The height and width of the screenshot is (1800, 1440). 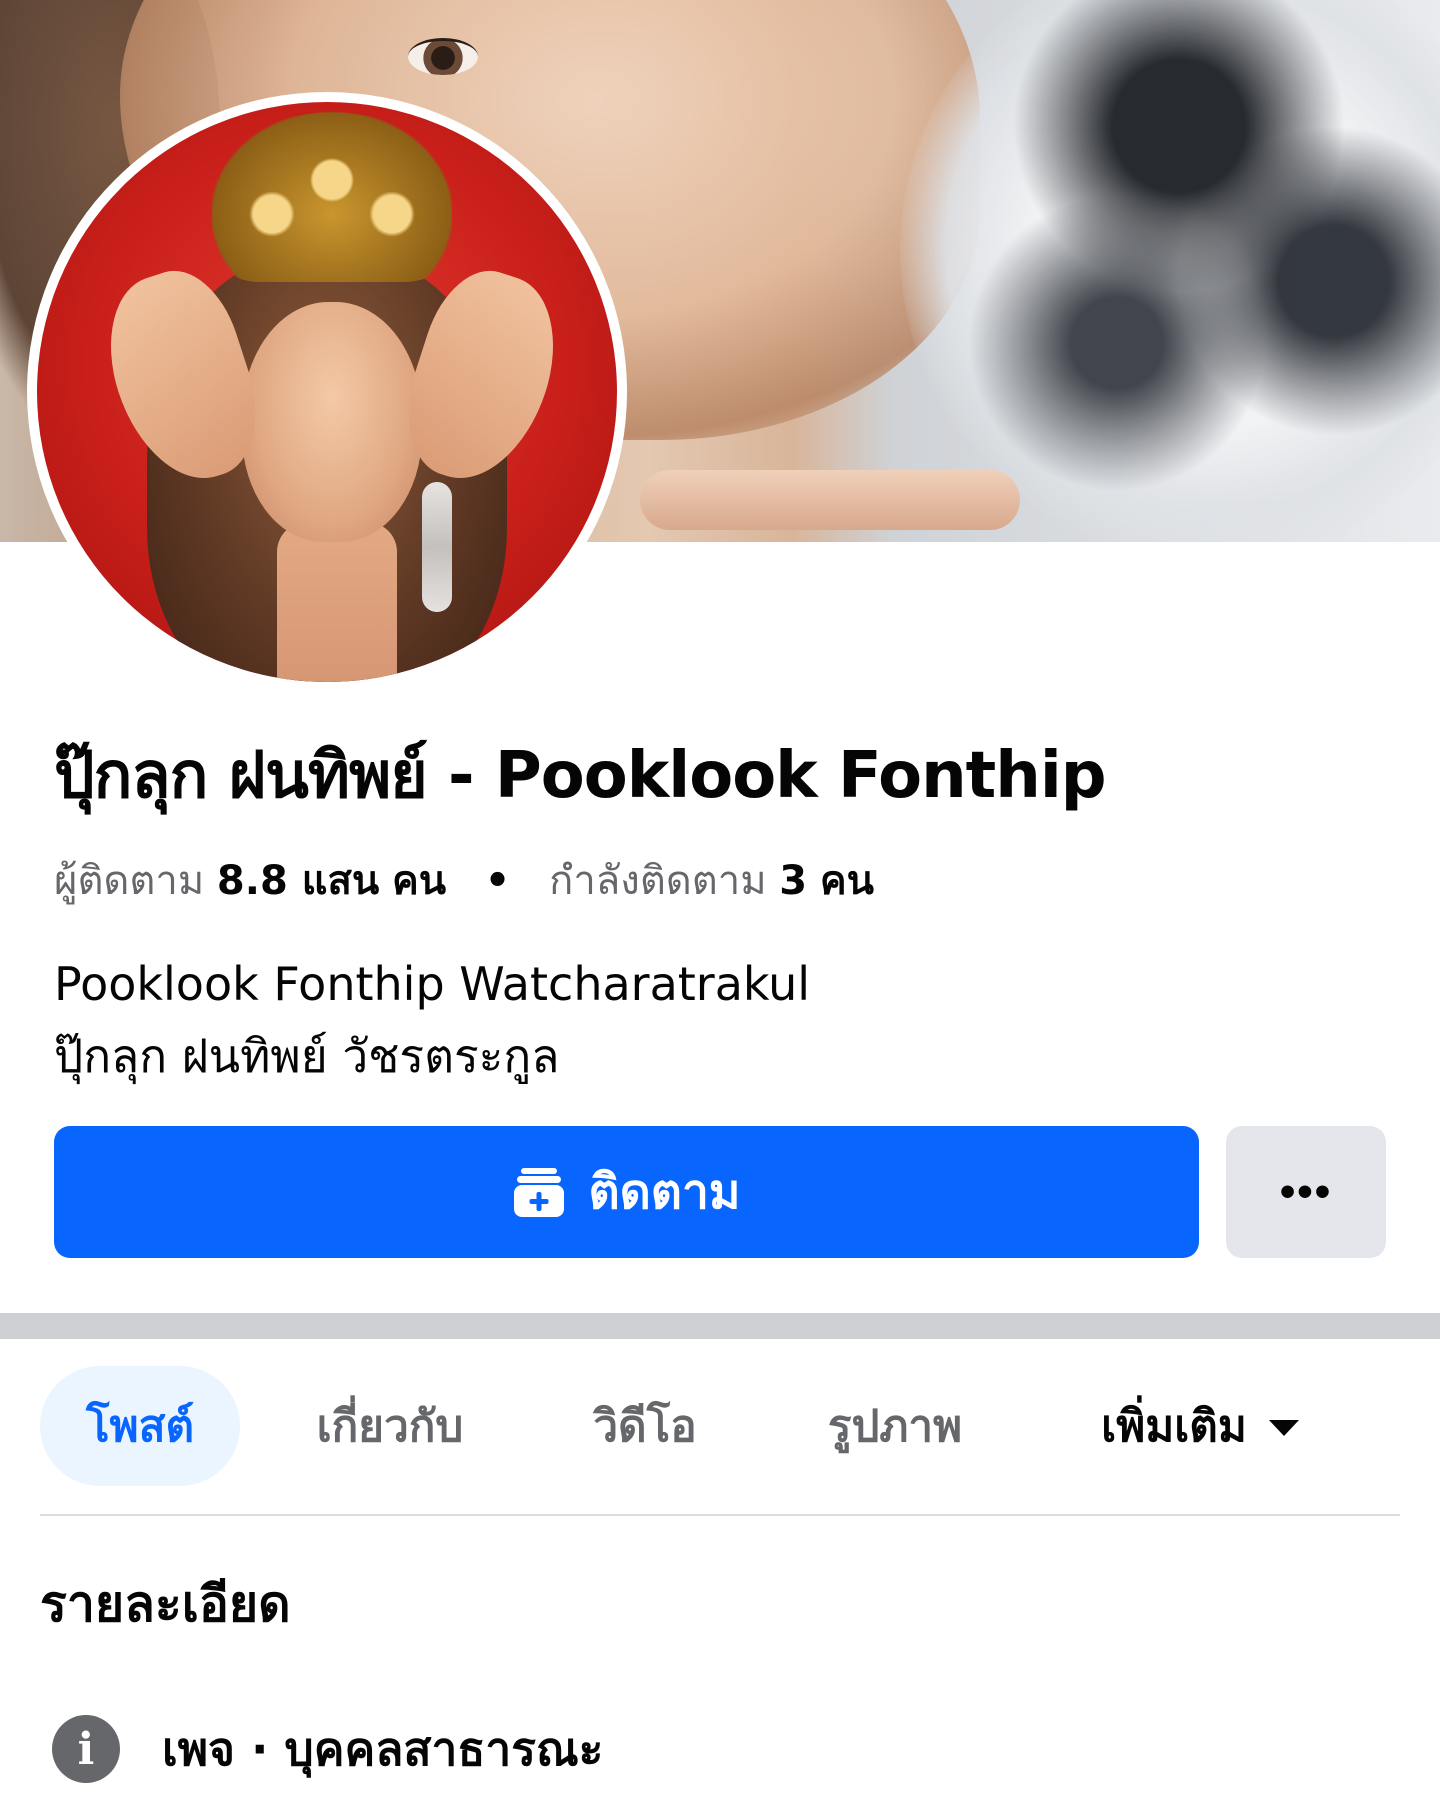 What do you see at coordinates (793, 881) in the screenshot?
I see `following-count: 3` at bounding box center [793, 881].